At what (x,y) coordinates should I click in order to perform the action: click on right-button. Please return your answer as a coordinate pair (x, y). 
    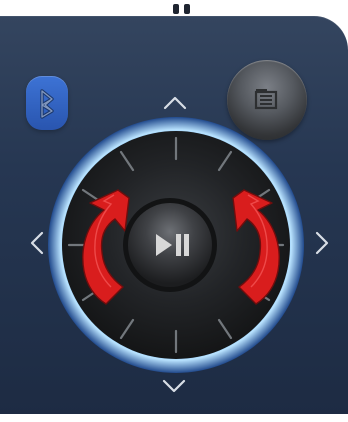
    Looking at the image, I should click on (322, 243).